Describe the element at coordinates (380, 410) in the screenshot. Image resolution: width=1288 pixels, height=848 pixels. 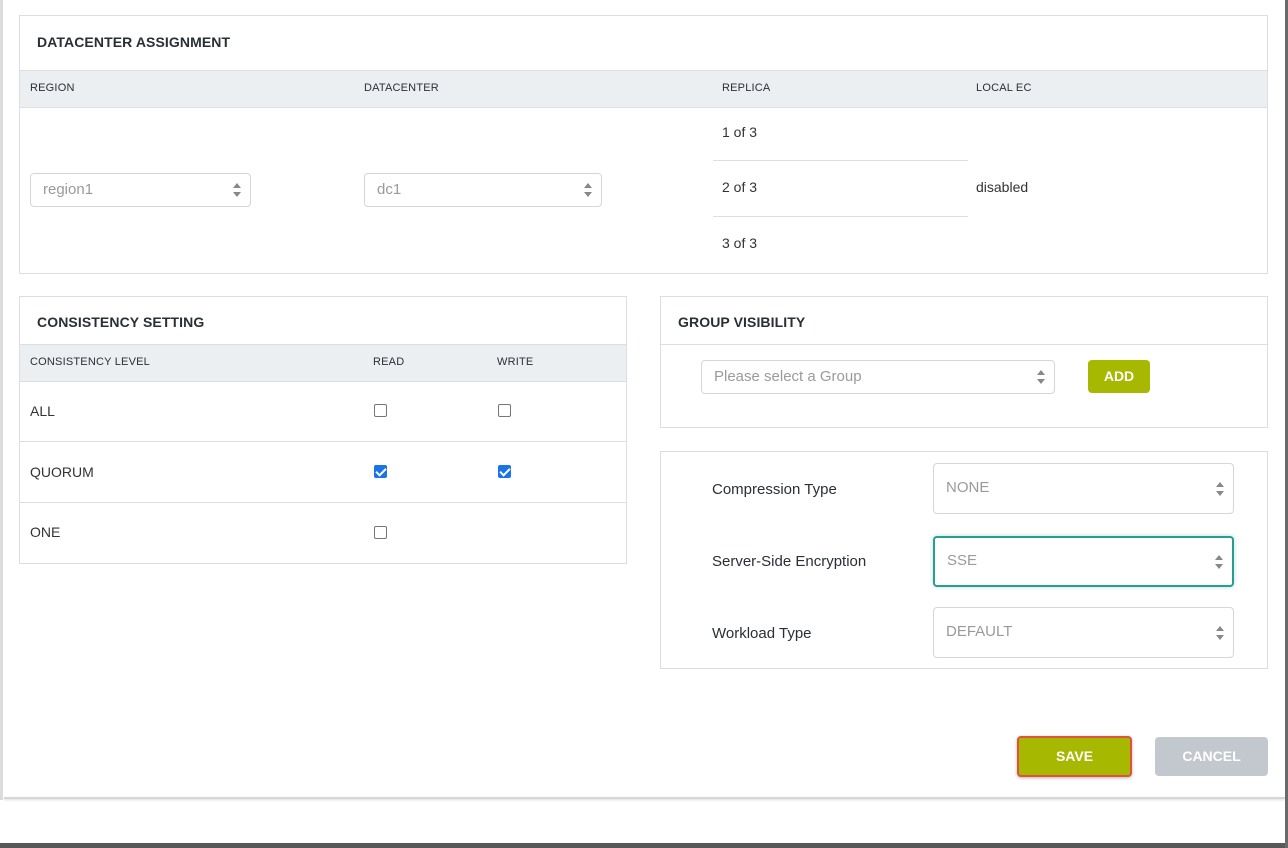
I see `read-checkbox-all` at that location.